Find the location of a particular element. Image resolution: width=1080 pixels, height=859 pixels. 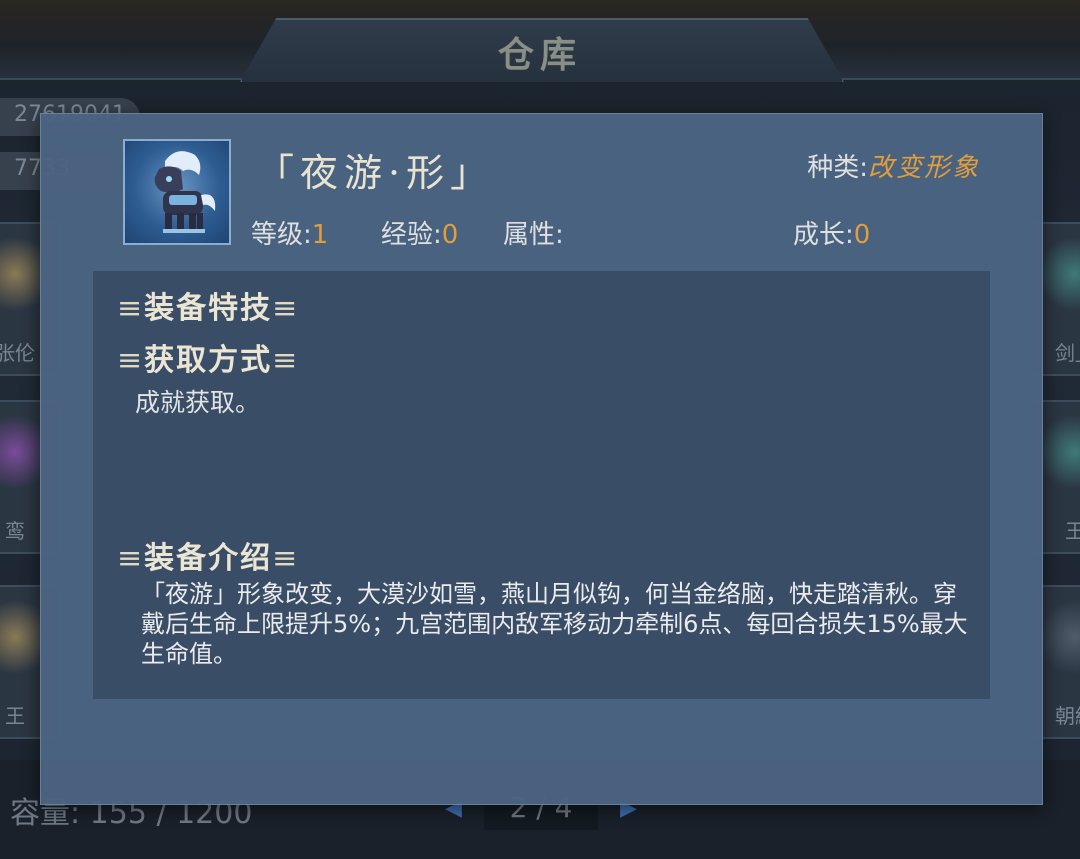

section-acquire-method: ≡获取方式≡ is located at coordinates (208, 357).